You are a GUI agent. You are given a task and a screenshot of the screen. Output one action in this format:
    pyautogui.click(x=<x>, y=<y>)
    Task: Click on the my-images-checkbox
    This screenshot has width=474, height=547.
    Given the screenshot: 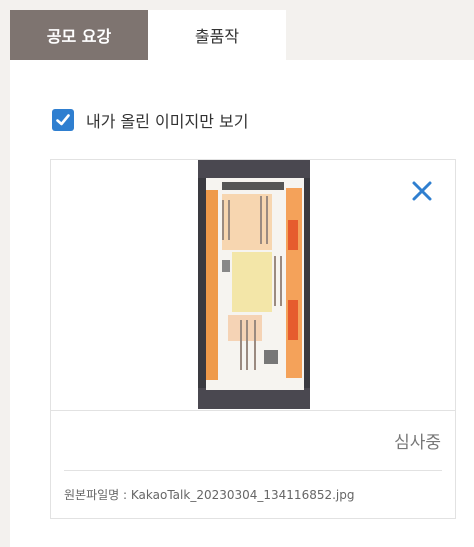 What is the action you would take?
    pyautogui.click(x=63, y=120)
    